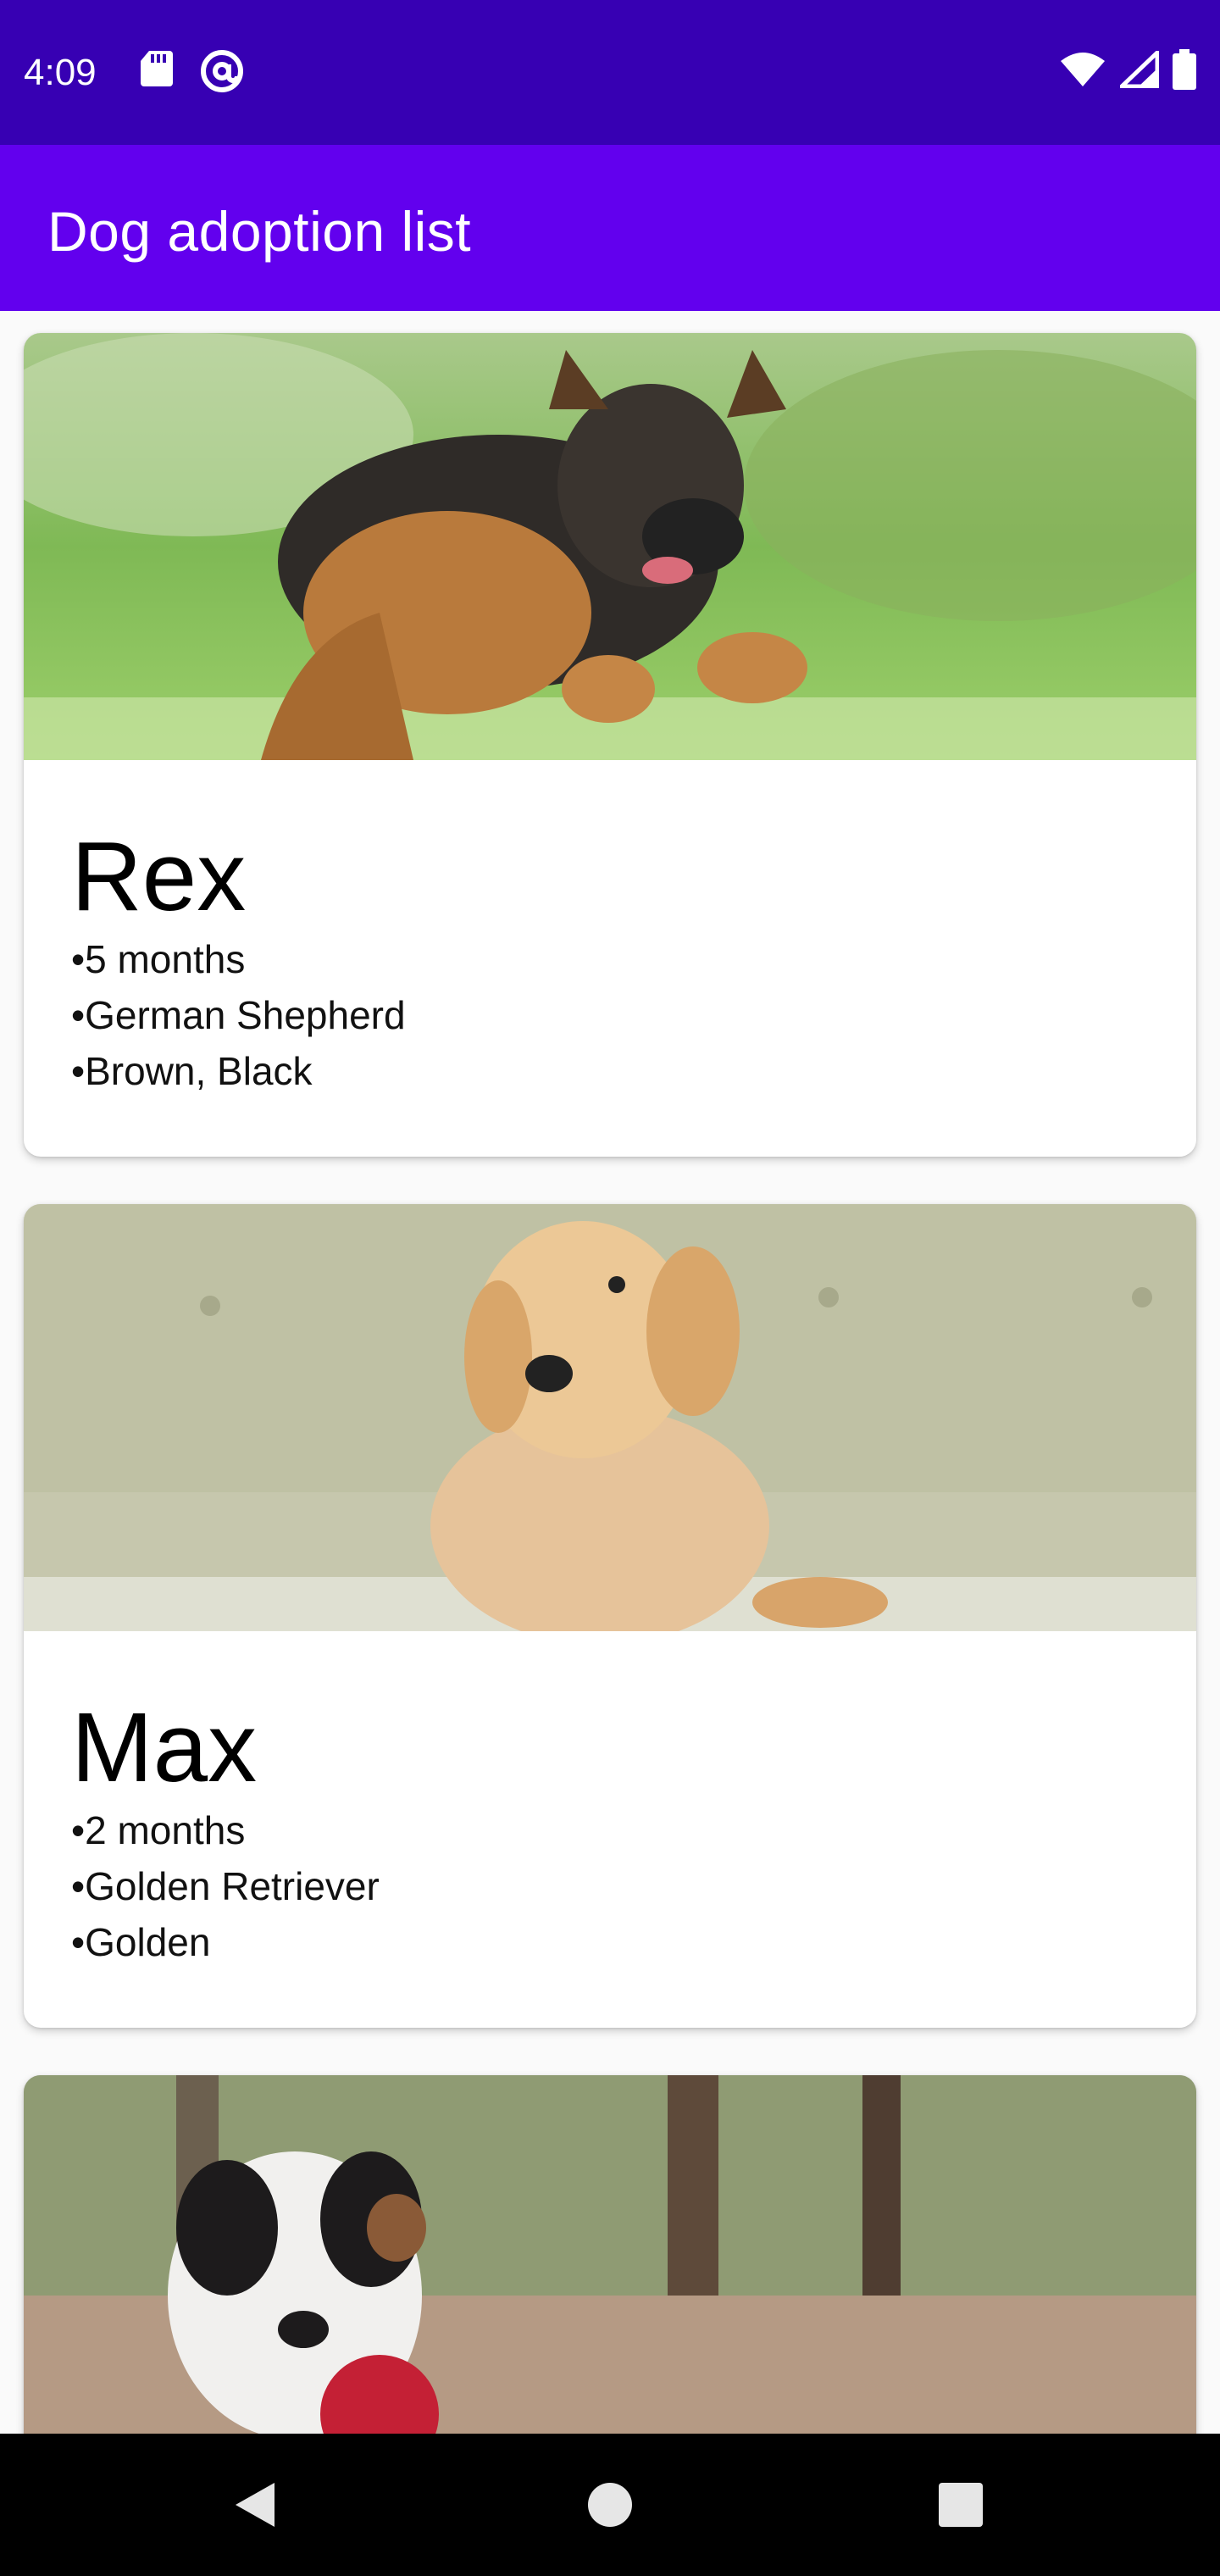 The image size is (1220, 2576). Describe the element at coordinates (259, 231) in the screenshot. I see `page-title: Dog adoption list` at that location.